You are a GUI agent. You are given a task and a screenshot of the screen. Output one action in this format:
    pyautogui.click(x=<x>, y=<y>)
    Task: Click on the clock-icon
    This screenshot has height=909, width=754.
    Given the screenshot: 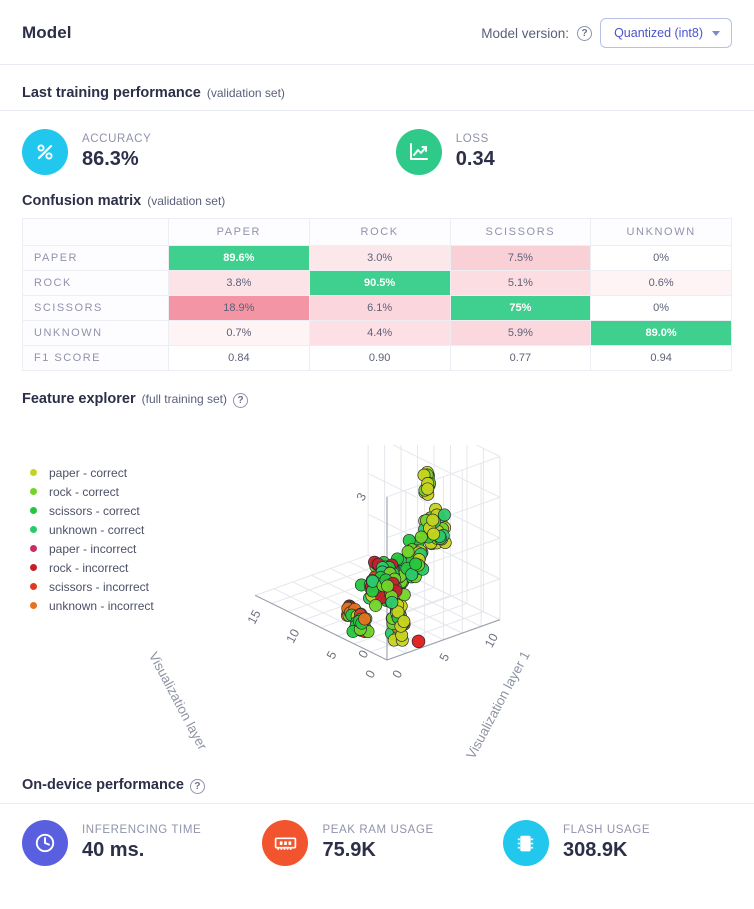 What is the action you would take?
    pyautogui.click(x=45, y=843)
    